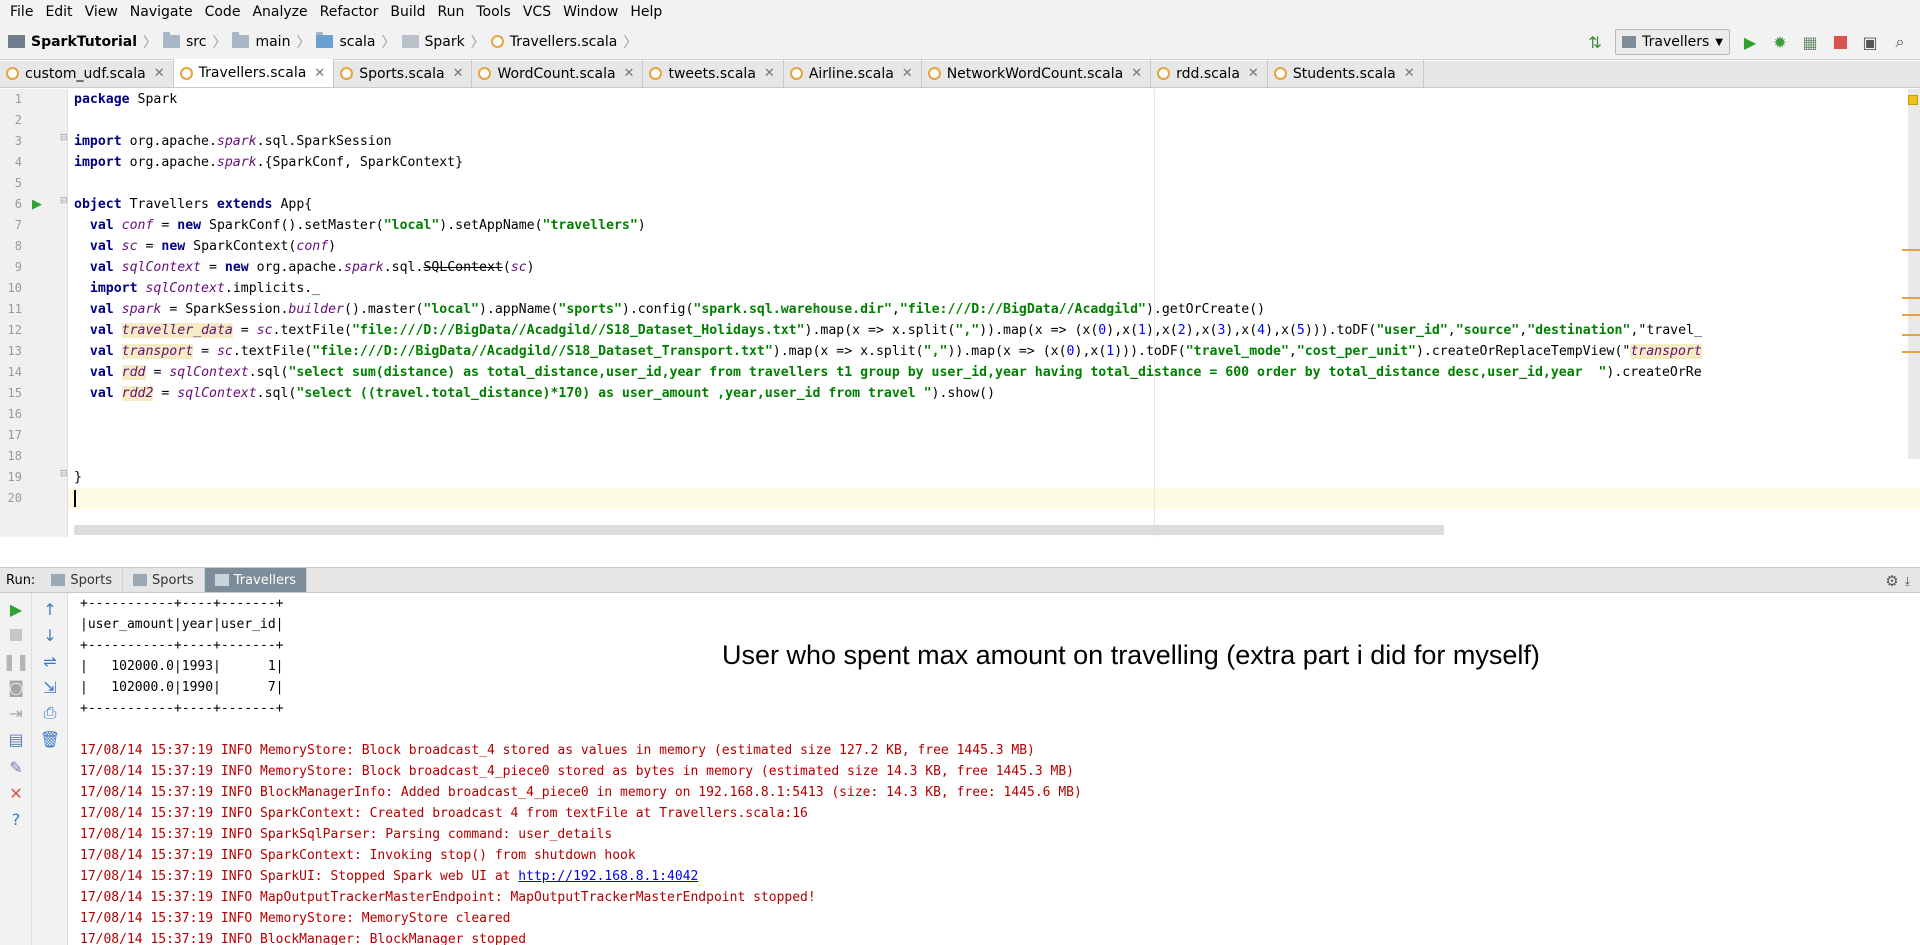  What do you see at coordinates (759, 530) in the screenshot?
I see `horizontal-scrollbar` at bounding box center [759, 530].